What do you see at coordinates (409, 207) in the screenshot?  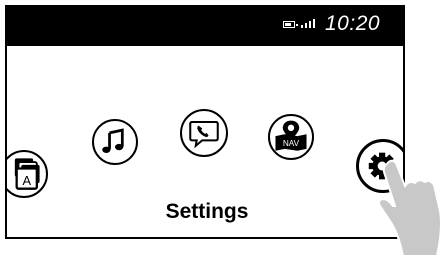 I see `pointing-hand-icon` at bounding box center [409, 207].